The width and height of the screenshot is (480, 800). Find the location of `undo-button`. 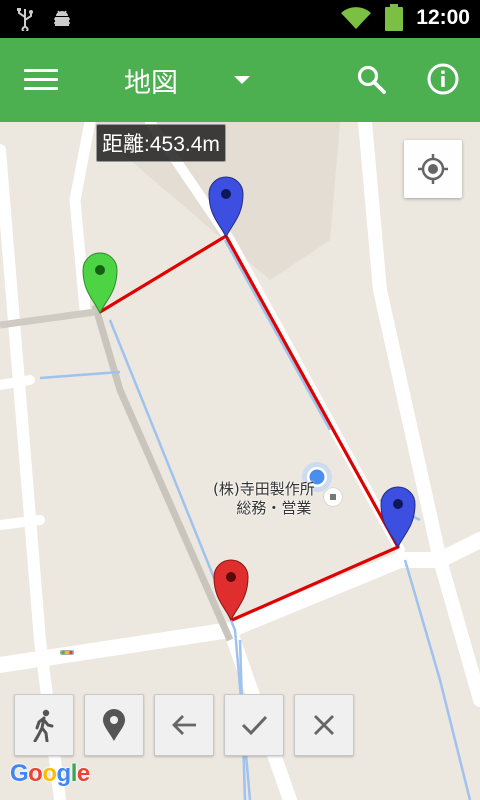

undo-button is located at coordinates (184, 725).